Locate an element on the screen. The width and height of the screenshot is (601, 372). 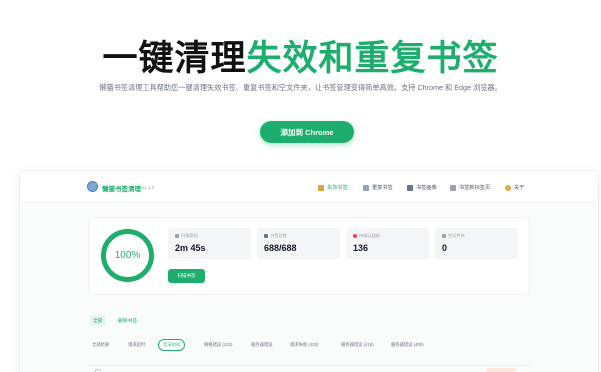
stat-value: 0 is located at coordinates (445, 248).